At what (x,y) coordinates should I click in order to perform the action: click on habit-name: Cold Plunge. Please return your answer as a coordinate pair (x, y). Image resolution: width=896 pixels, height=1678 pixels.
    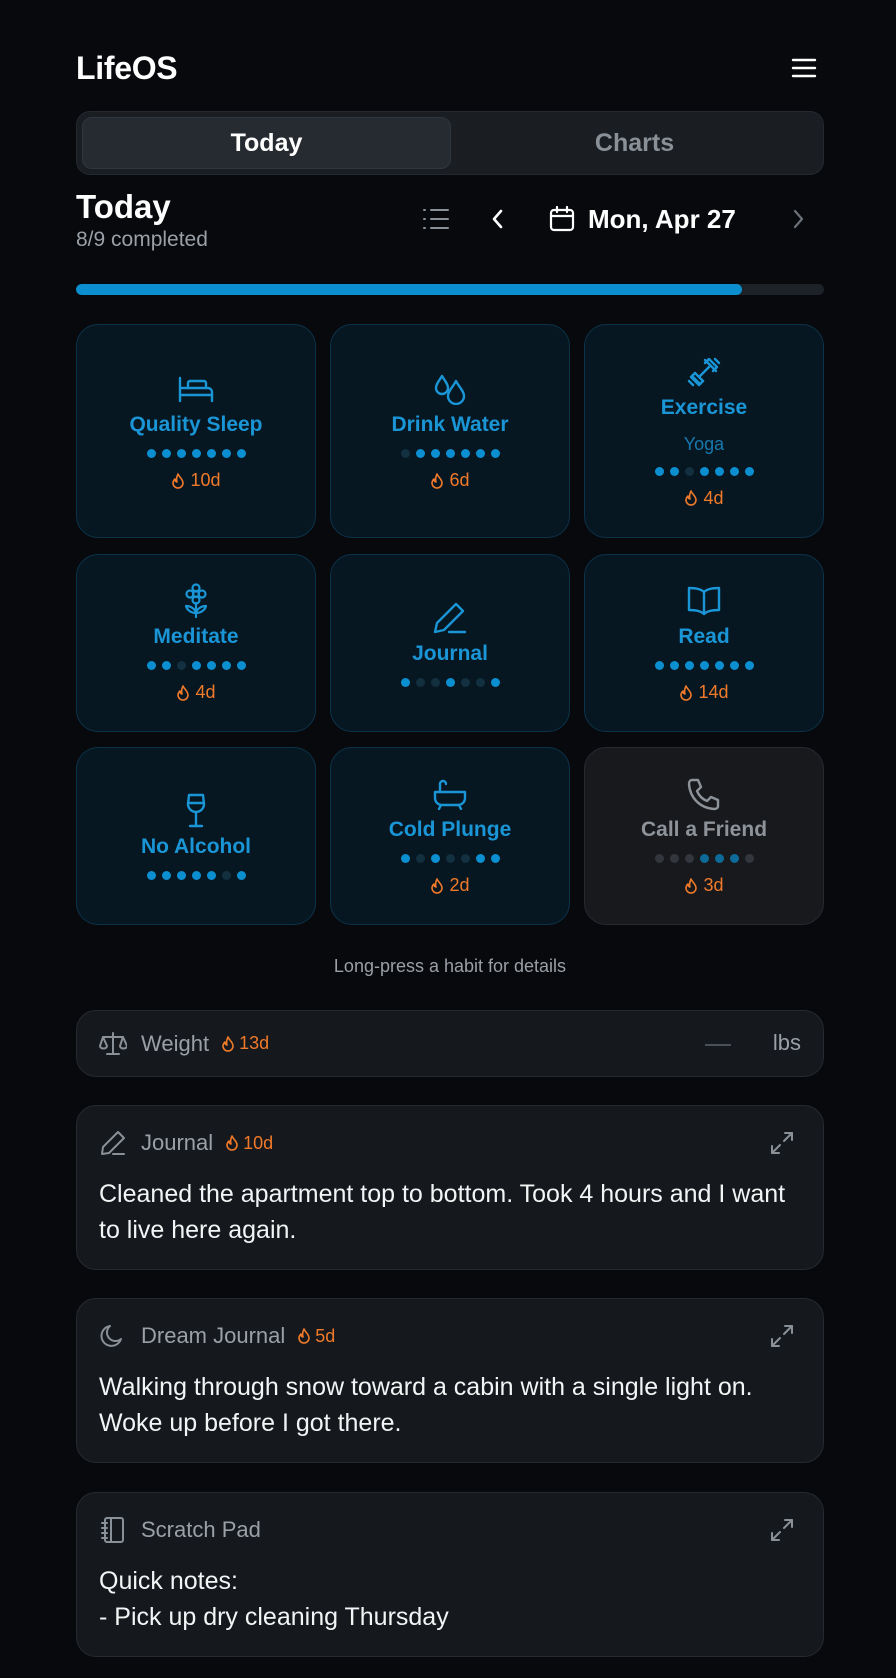
    Looking at the image, I should click on (450, 829).